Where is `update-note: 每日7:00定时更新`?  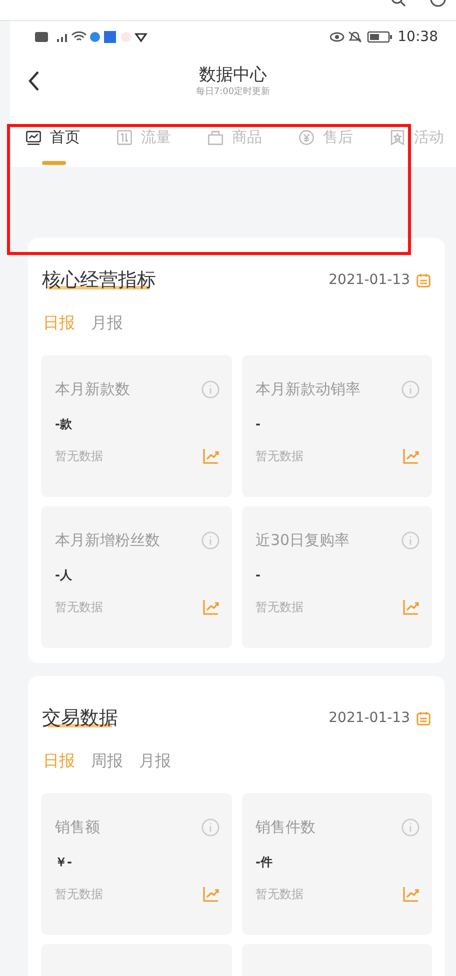 update-note: 每日7:00定时更新 is located at coordinates (233, 92).